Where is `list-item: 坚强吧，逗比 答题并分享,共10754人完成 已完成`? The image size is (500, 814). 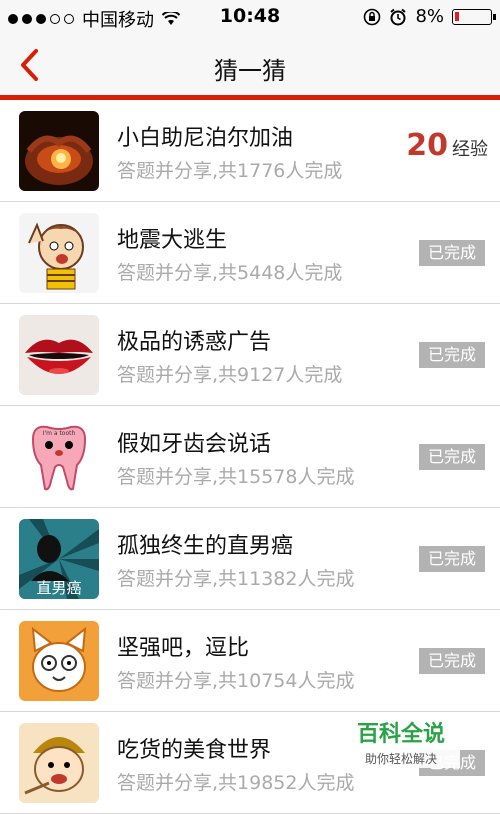 list-item: 坚强吧，逗比 答题并分享,共10754人完成 已完成 is located at coordinates (250, 661).